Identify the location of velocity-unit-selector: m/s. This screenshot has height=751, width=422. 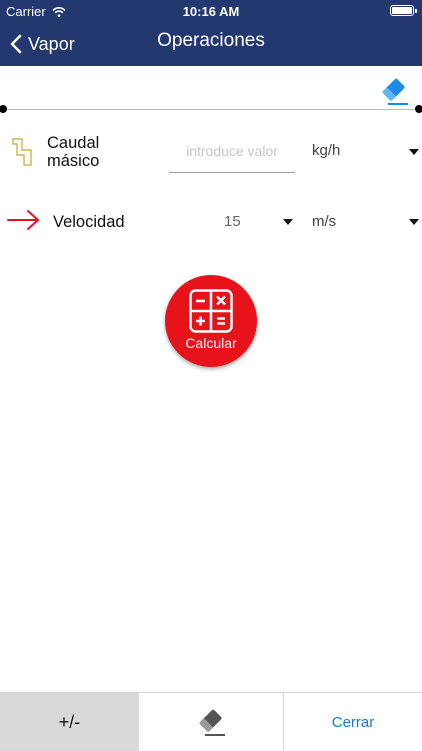
(324, 221).